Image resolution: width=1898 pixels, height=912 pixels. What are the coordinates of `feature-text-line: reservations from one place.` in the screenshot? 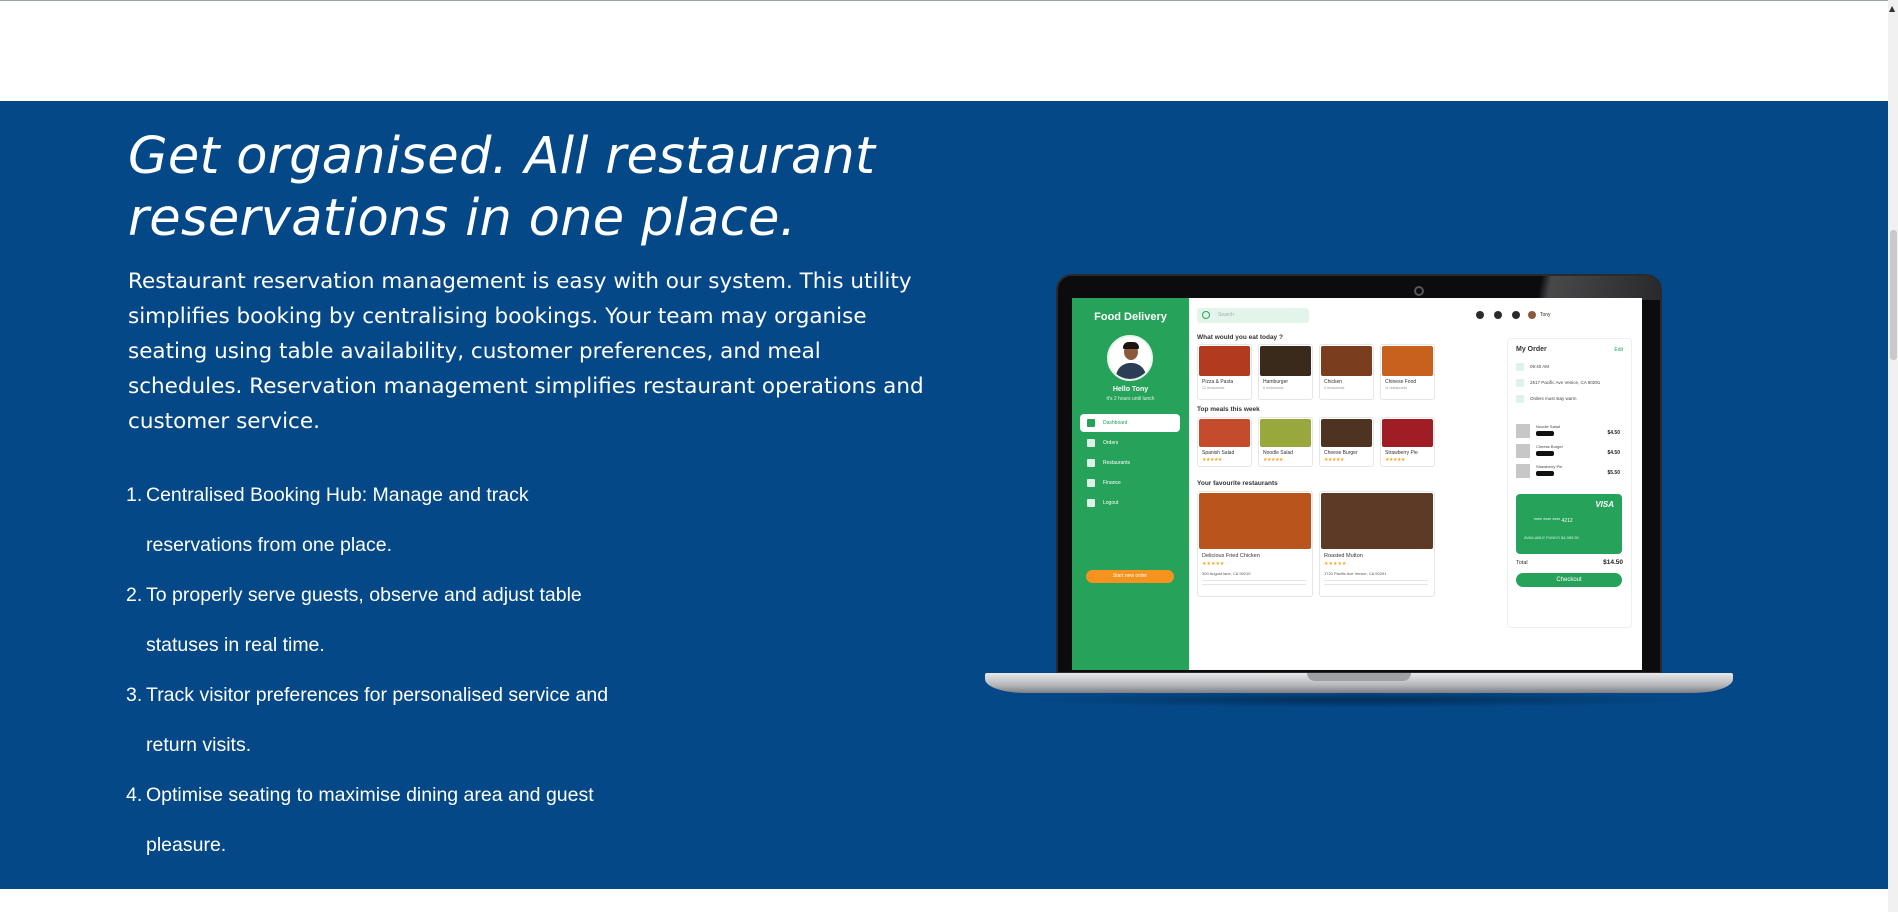 It's located at (269, 545).